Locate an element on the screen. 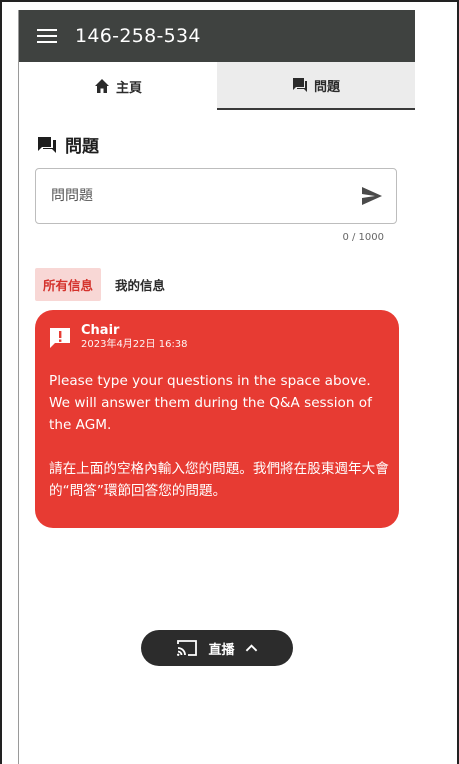 The image size is (459, 764). tab-home-label: 主頁 is located at coordinates (128, 88).